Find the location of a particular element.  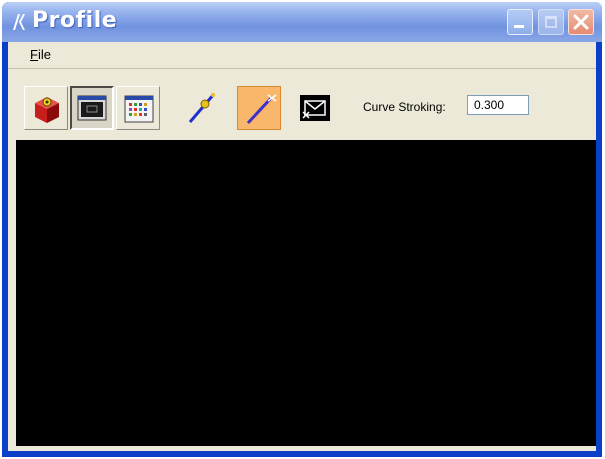

line-points-icon is located at coordinates (202, 108).